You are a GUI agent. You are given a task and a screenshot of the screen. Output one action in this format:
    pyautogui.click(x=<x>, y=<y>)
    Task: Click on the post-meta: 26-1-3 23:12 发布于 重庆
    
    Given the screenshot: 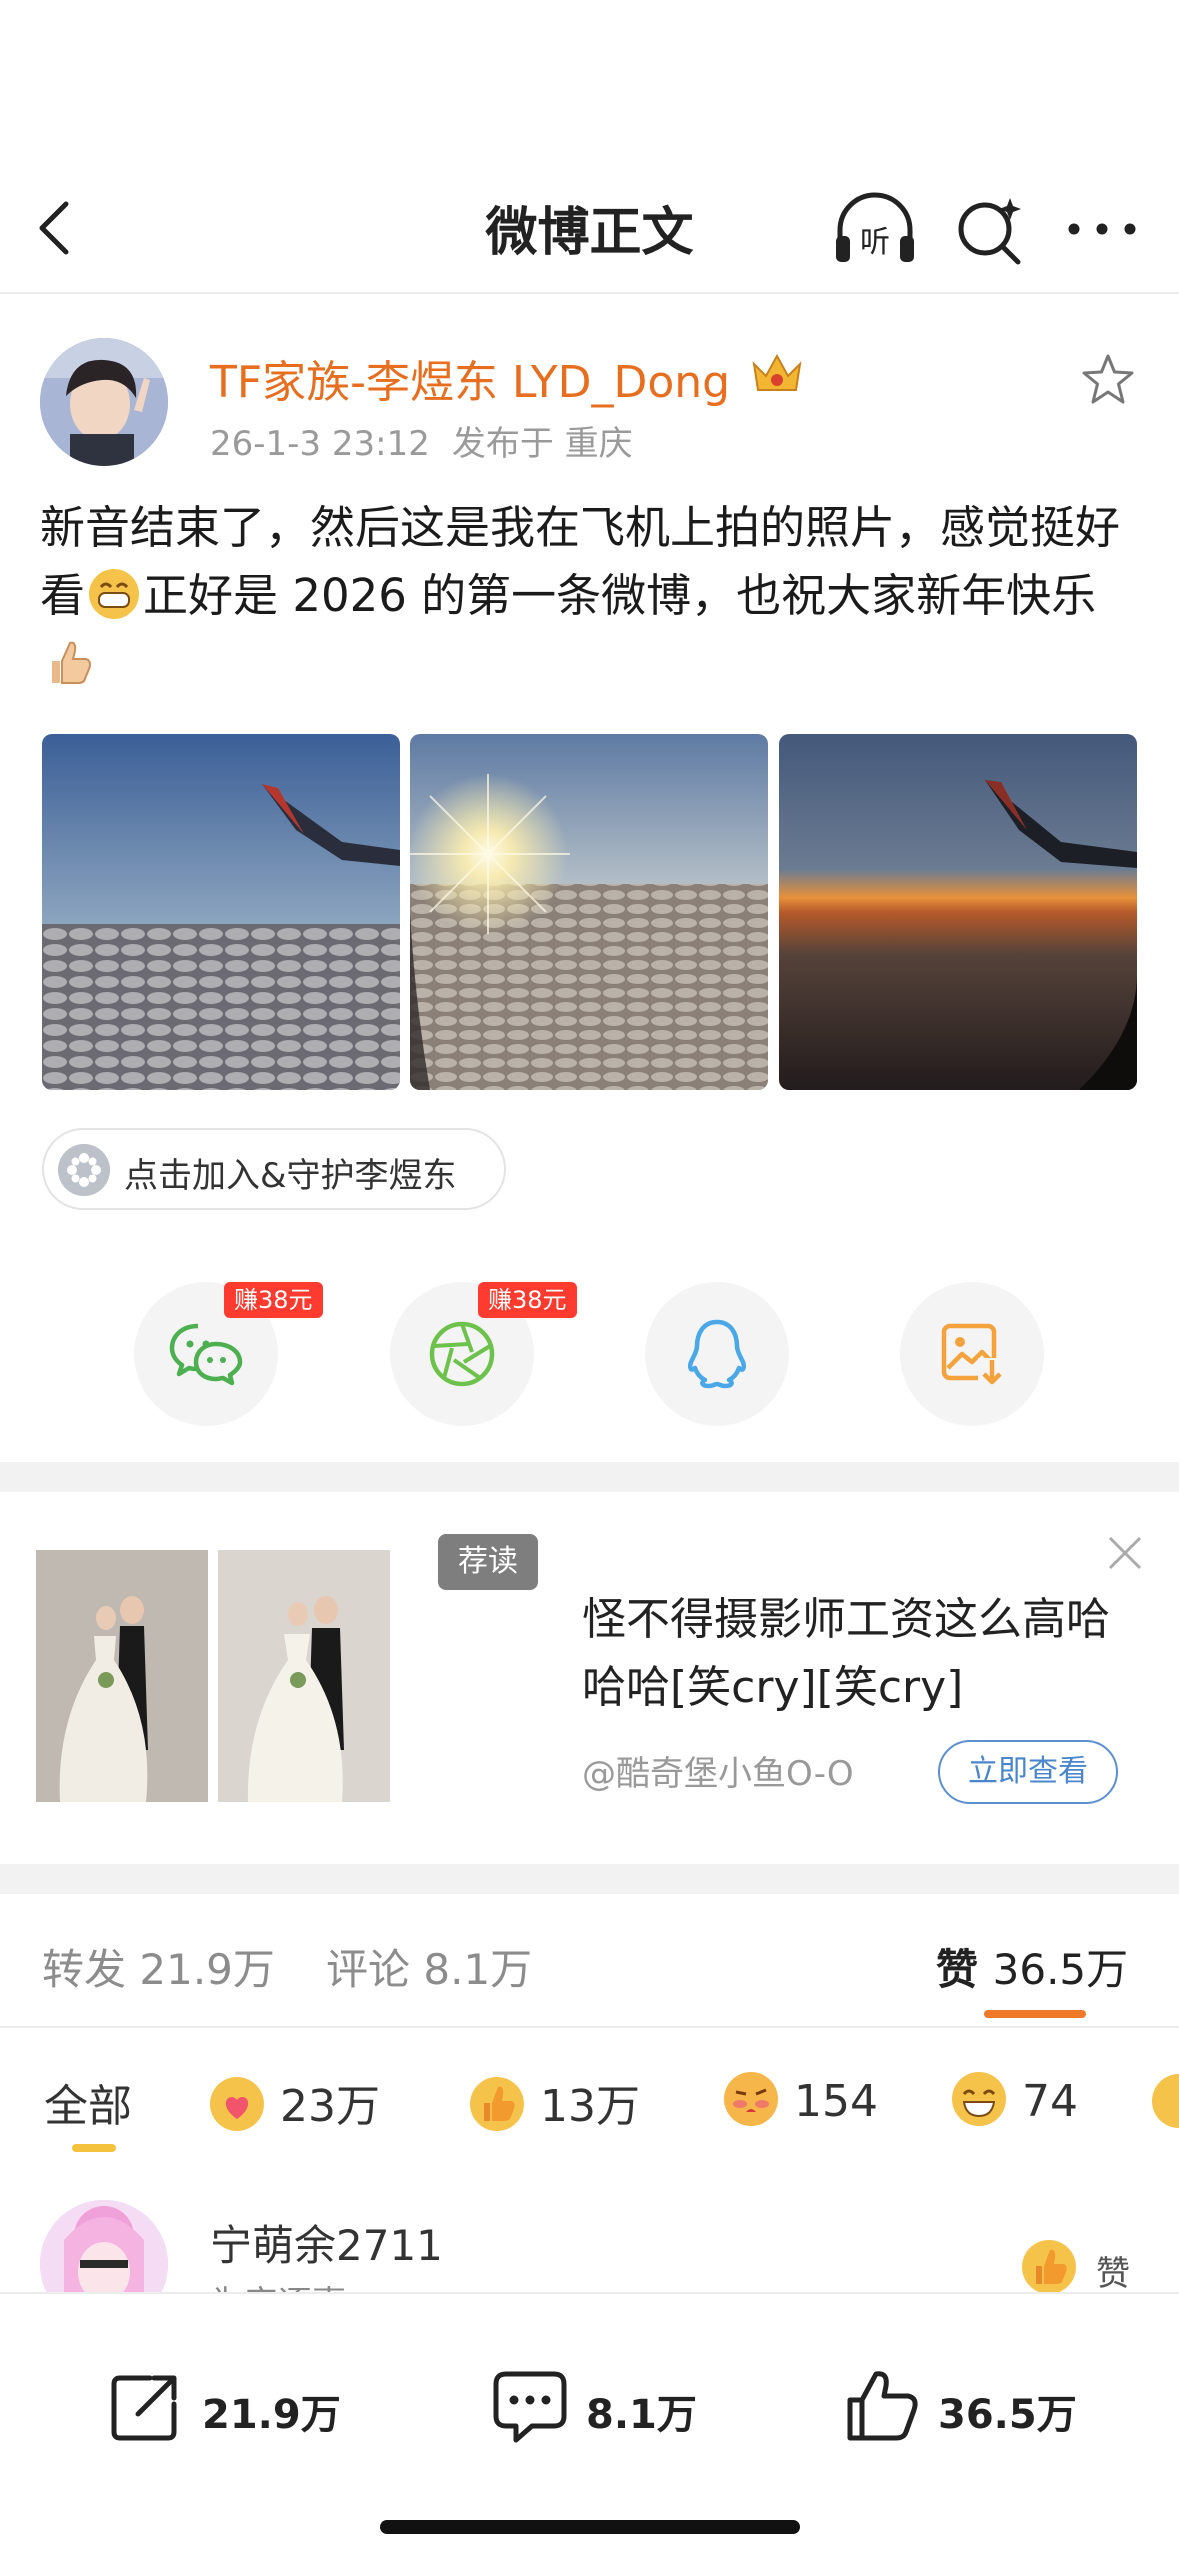 What is the action you would take?
    pyautogui.click(x=432, y=440)
    